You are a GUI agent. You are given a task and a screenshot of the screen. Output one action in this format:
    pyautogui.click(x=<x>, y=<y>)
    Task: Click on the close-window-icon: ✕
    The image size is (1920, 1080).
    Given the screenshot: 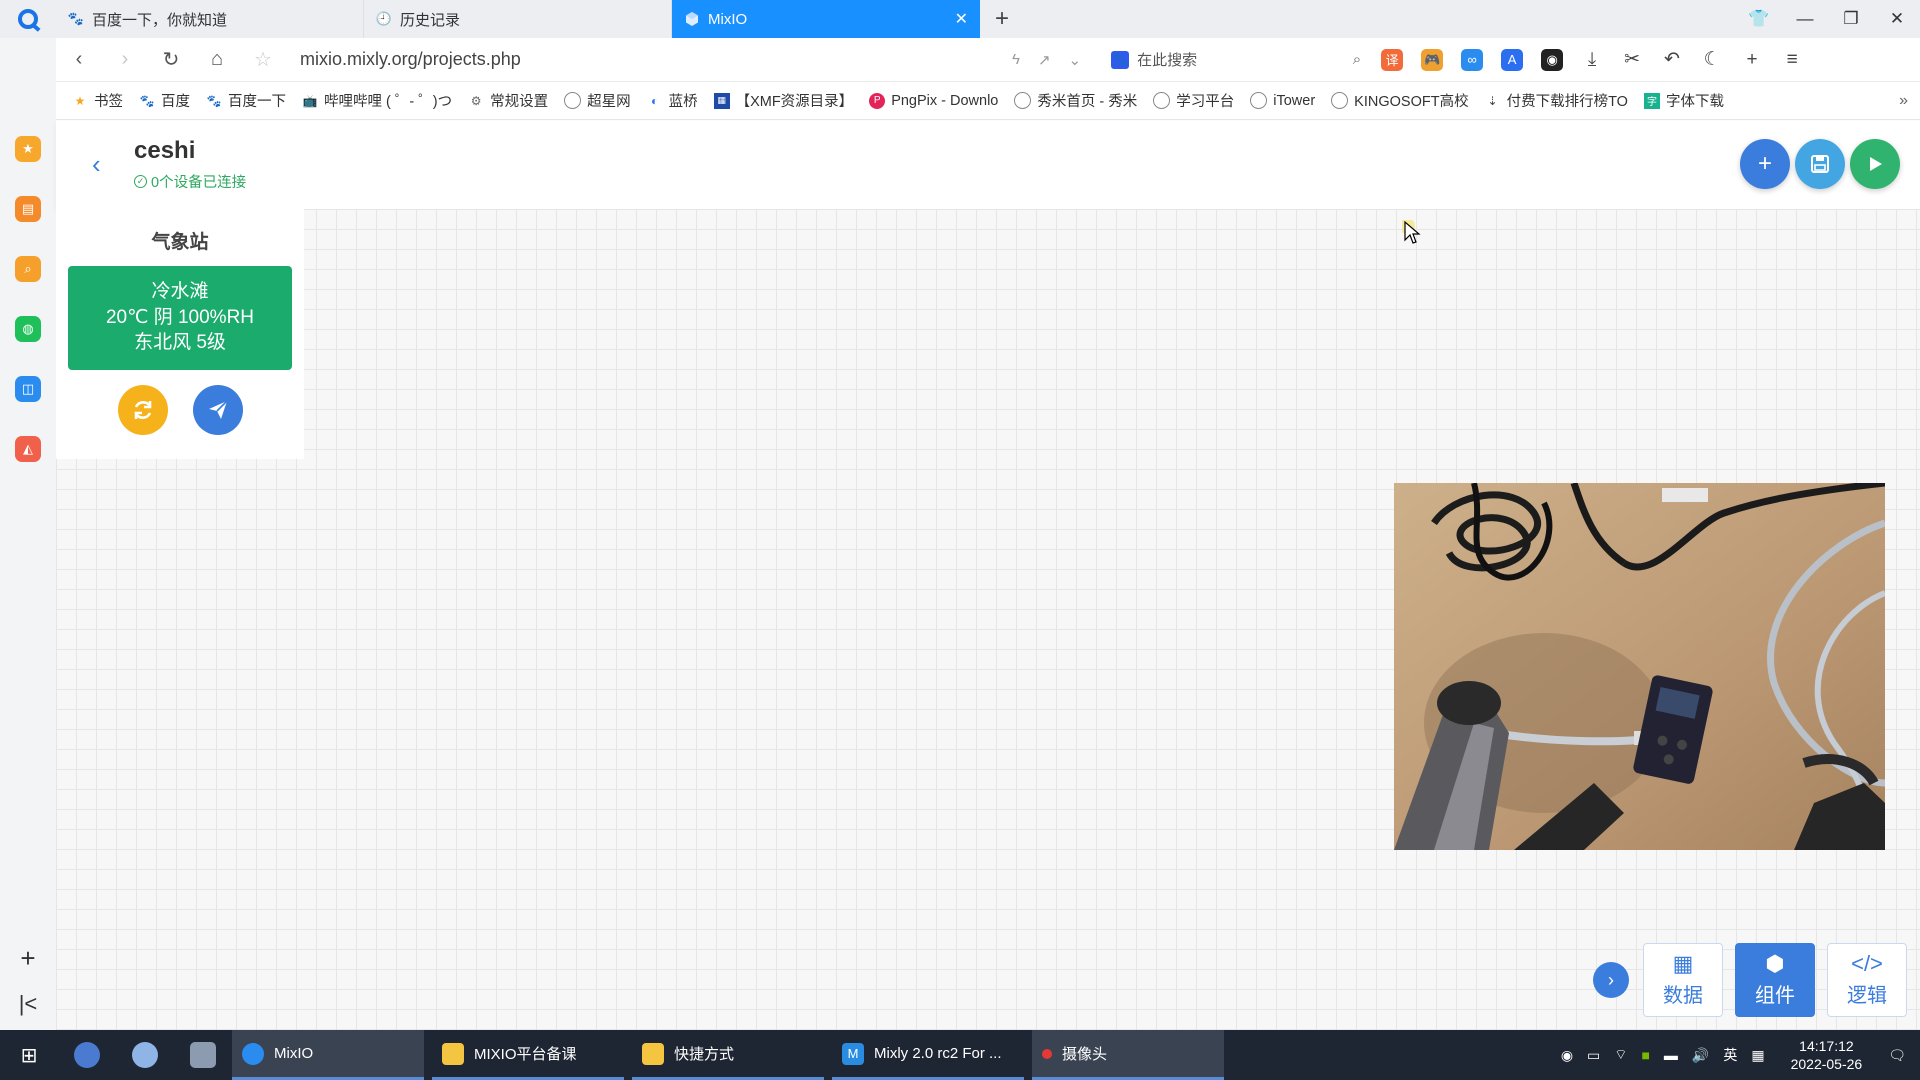 What is the action you would take?
    pyautogui.click(x=1897, y=19)
    